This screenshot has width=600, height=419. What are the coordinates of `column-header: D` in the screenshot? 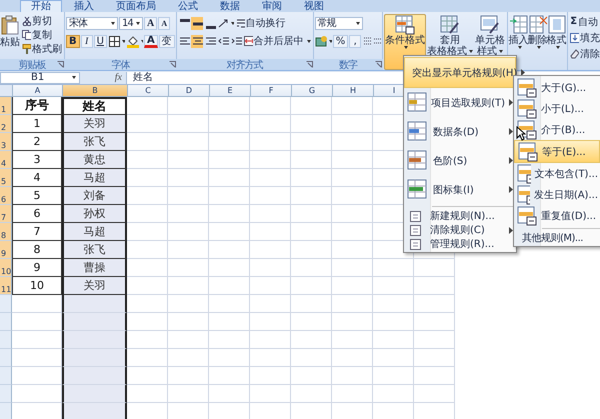 It's located at (189, 91).